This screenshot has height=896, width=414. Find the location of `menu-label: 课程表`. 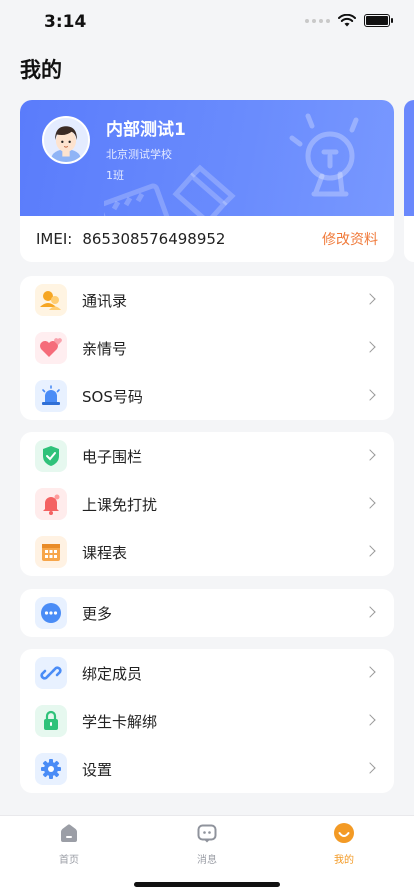

menu-label: 课程表 is located at coordinates (105, 552).